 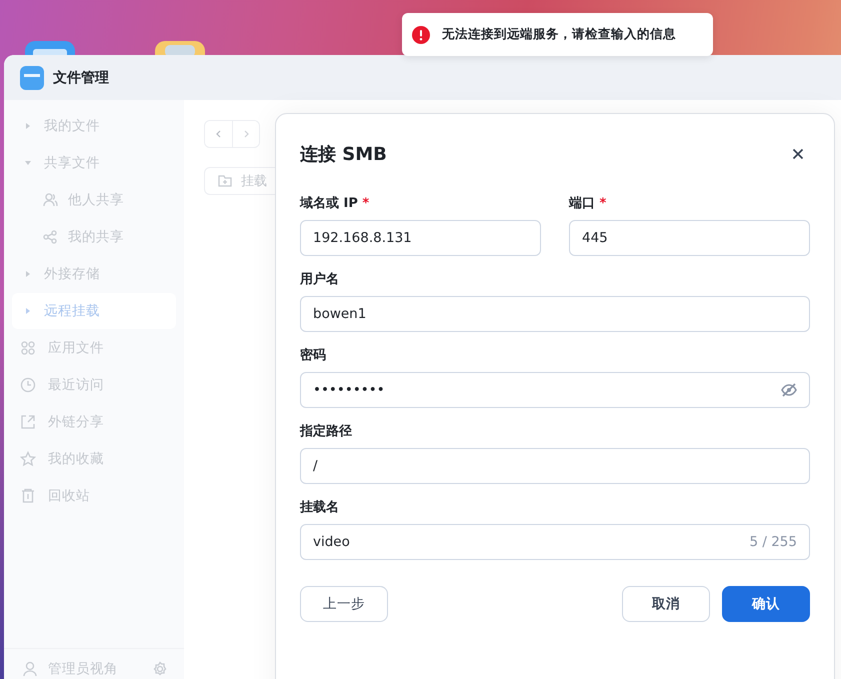 What do you see at coordinates (588, 203) in the screenshot?
I see `field-label: 端口 *` at bounding box center [588, 203].